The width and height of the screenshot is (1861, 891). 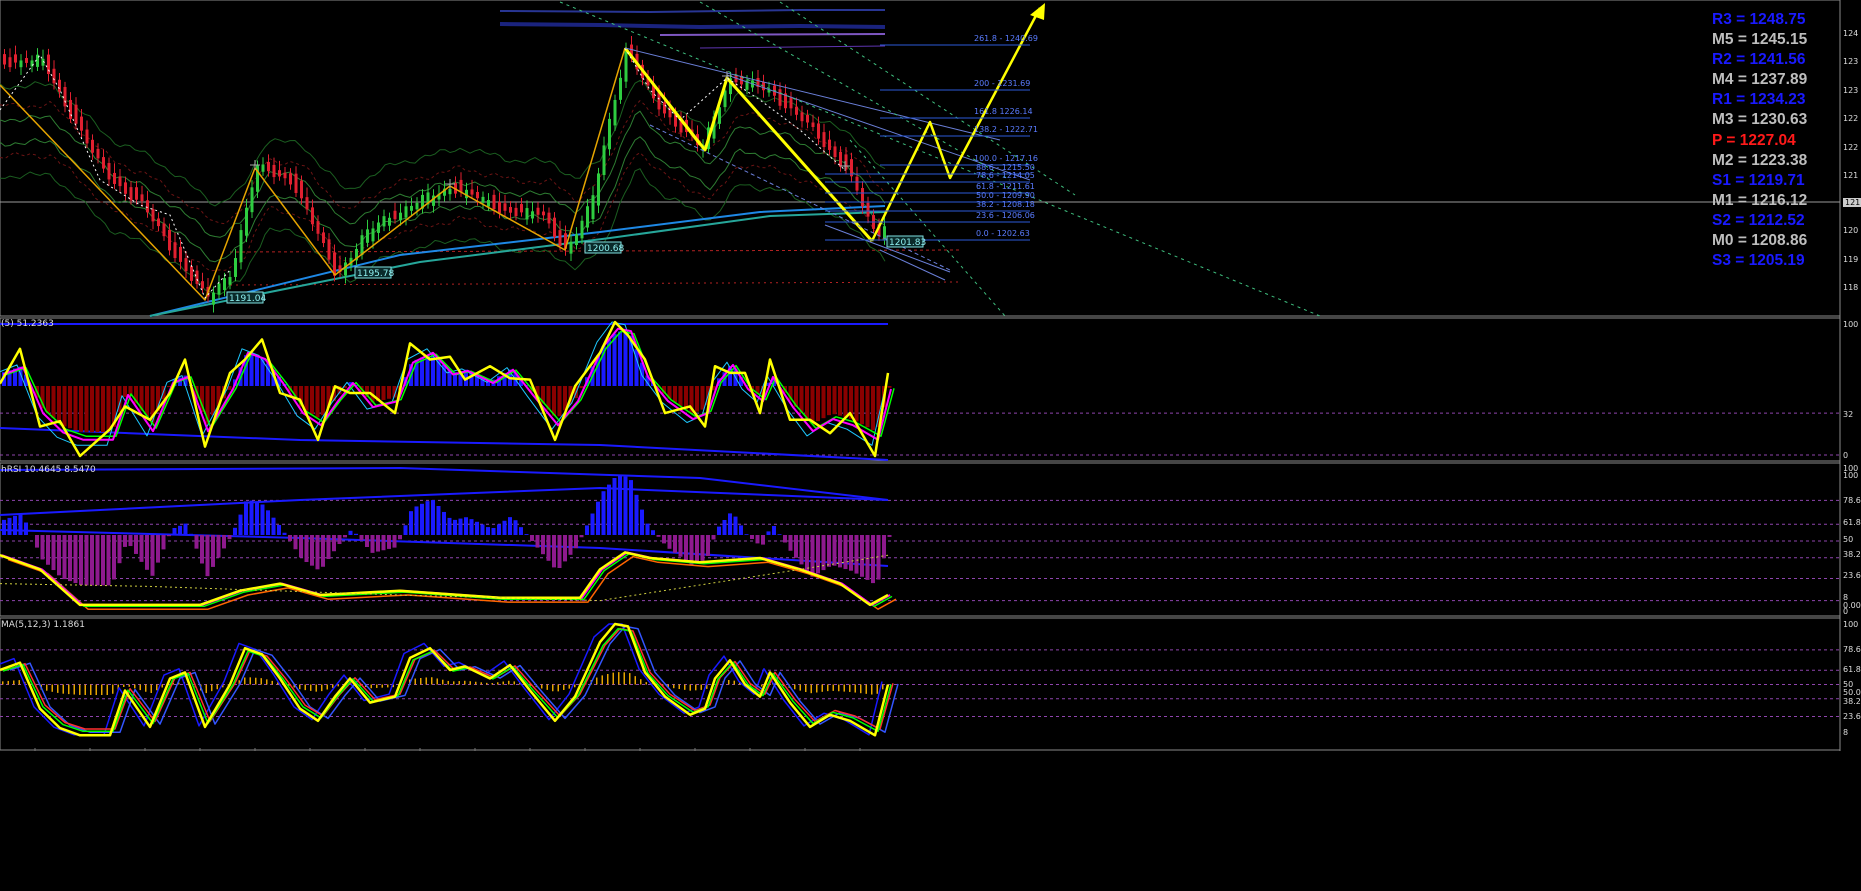 What do you see at coordinates (444, 501) in the screenshot?
I see `osc2-band` at bounding box center [444, 501].